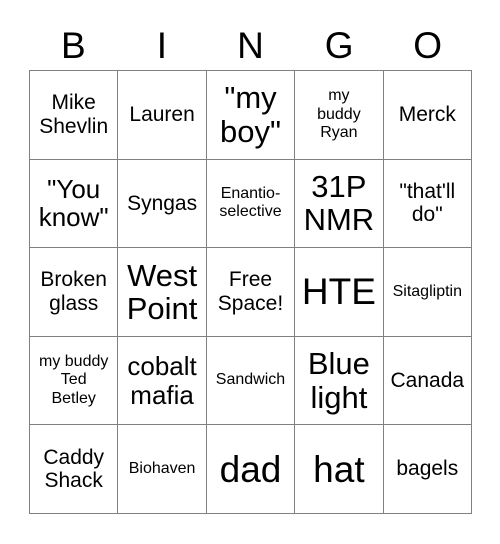 The image size is (500, 544). I want to click on bingo-cell-label: Lauren, so click(162, 115).